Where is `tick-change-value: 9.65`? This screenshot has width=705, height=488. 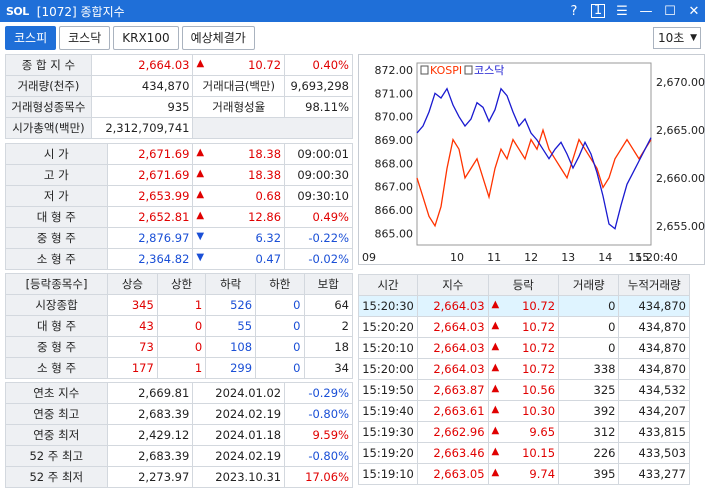
tick-change-value: 9.65 is located at coordinates (542, 432).